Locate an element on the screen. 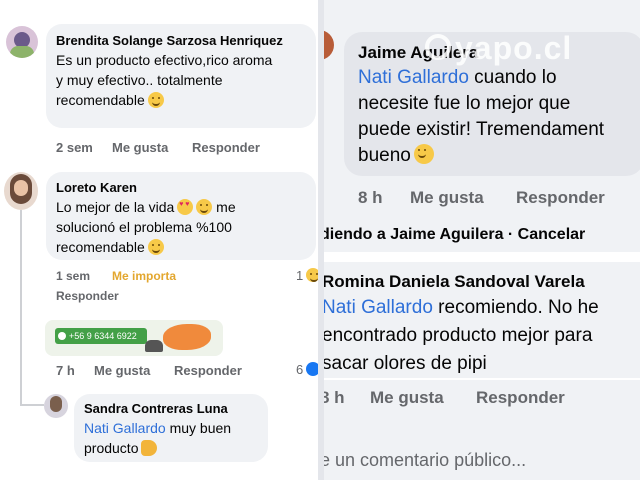  attached-image: +56 9 6344 6922 is located at coordinates (134, 338).